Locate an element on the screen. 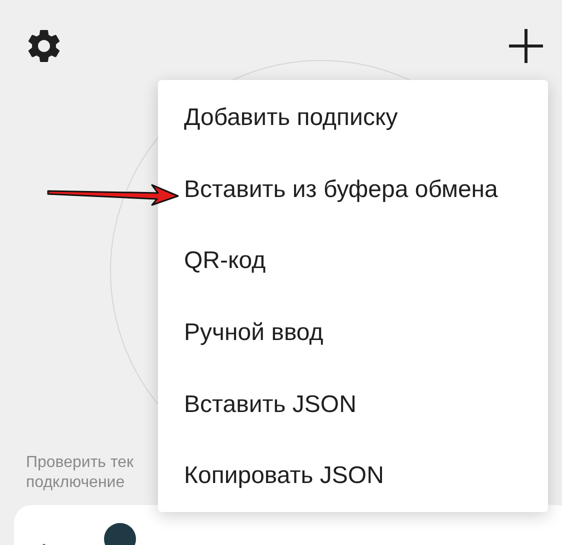  menu-item: Ручной ввод is located at coordinates (353, 333).